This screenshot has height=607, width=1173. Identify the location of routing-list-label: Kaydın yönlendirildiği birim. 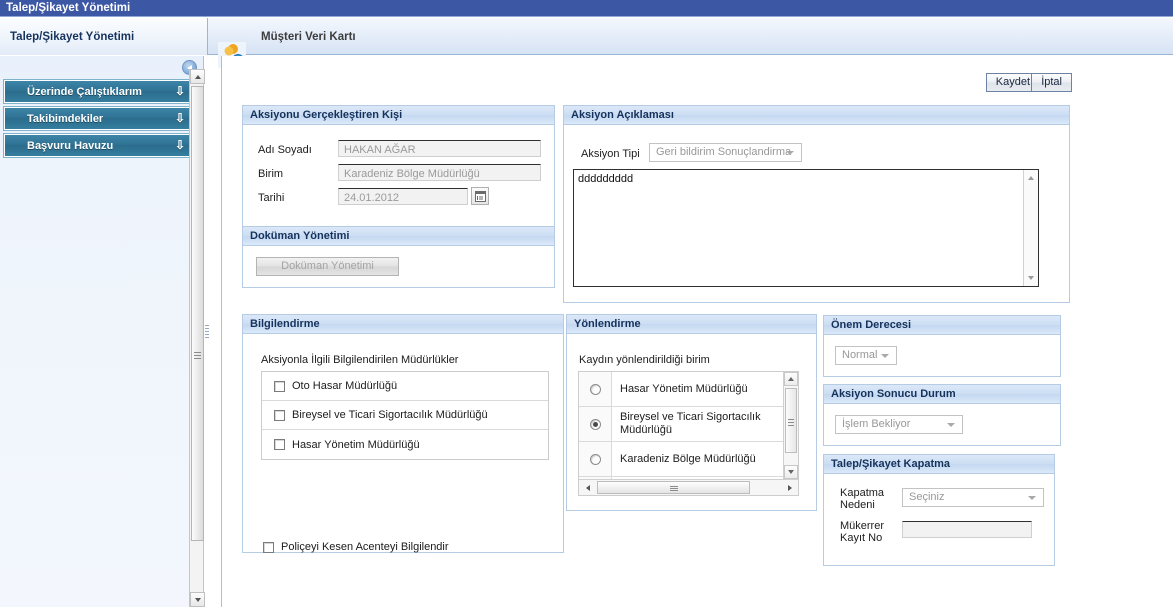
(644, 360).